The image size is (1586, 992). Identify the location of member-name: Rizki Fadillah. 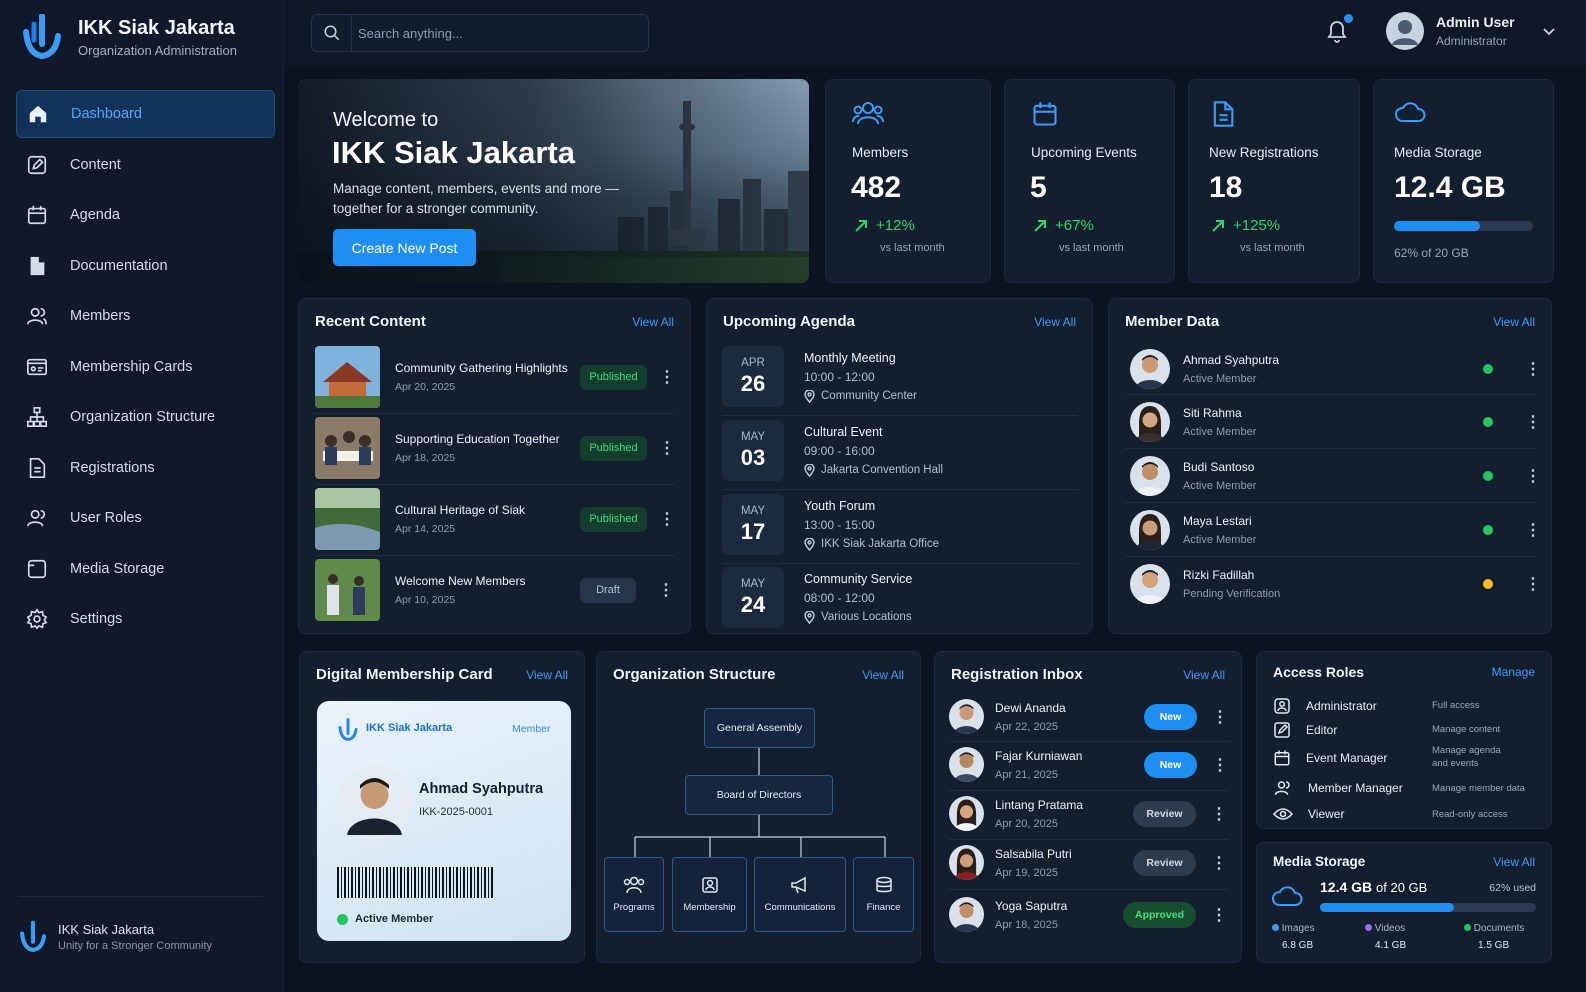
(1219, 575).